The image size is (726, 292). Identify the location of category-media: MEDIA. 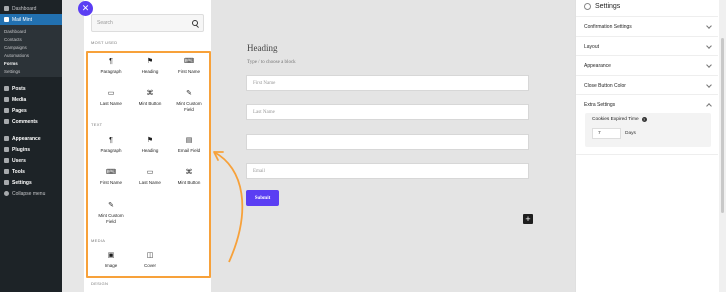
(98, 240).